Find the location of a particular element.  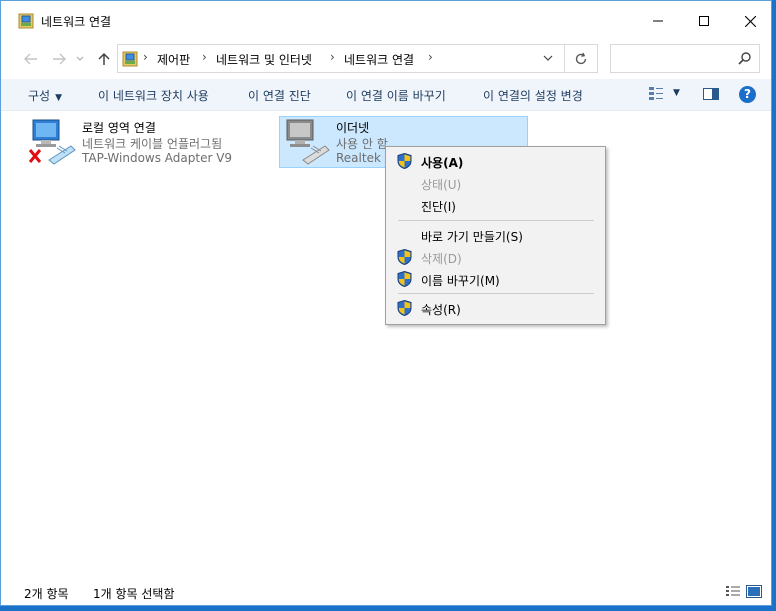

search-icon is located at coordinates (744, 58).